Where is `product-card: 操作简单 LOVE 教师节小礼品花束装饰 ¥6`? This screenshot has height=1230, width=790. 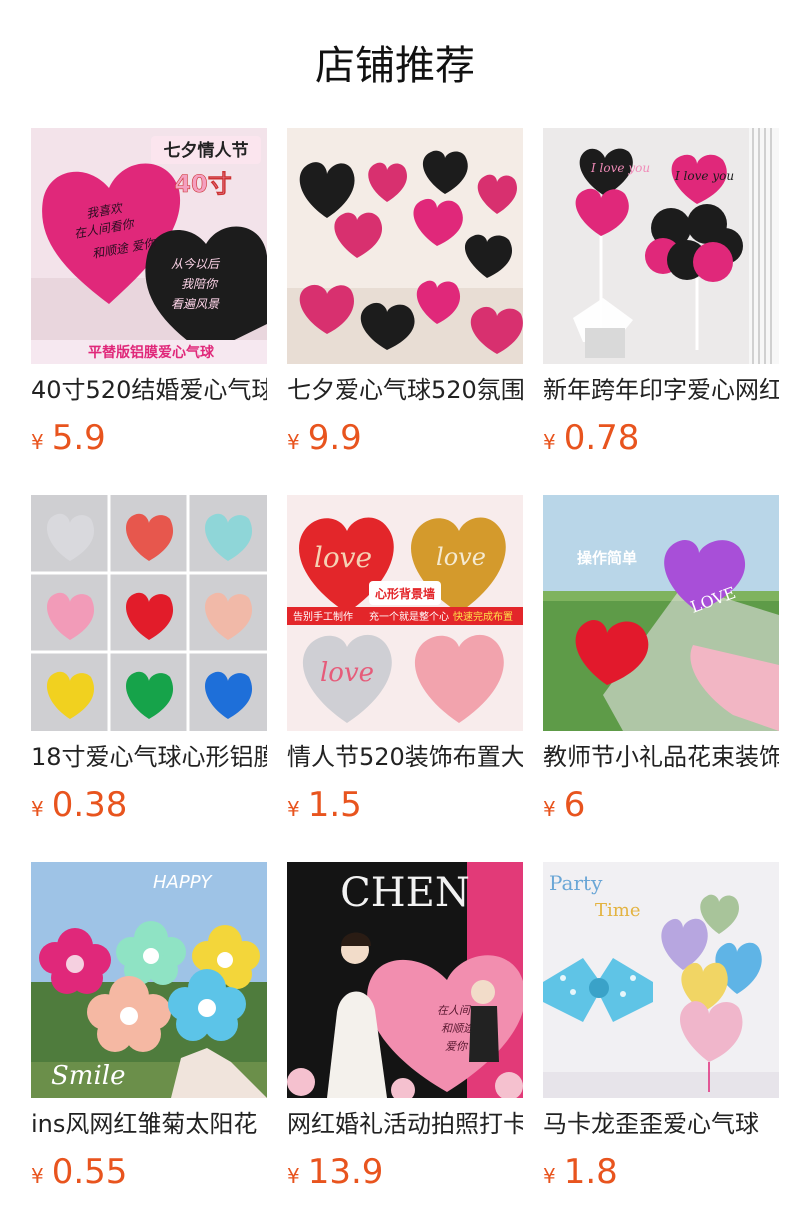 product-card: 操作简单 LOVE 教师节小礼品花束装饰 ¥6 is located at coordinates (661, 665).